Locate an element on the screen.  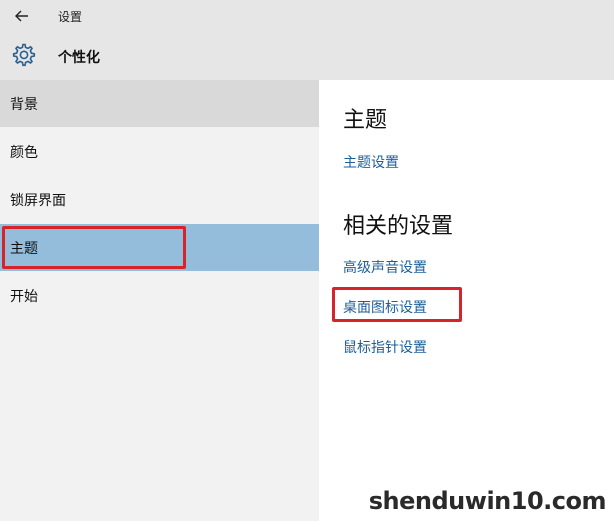
sidebar-item-background: 背景 is located at coordinates (159, 103).